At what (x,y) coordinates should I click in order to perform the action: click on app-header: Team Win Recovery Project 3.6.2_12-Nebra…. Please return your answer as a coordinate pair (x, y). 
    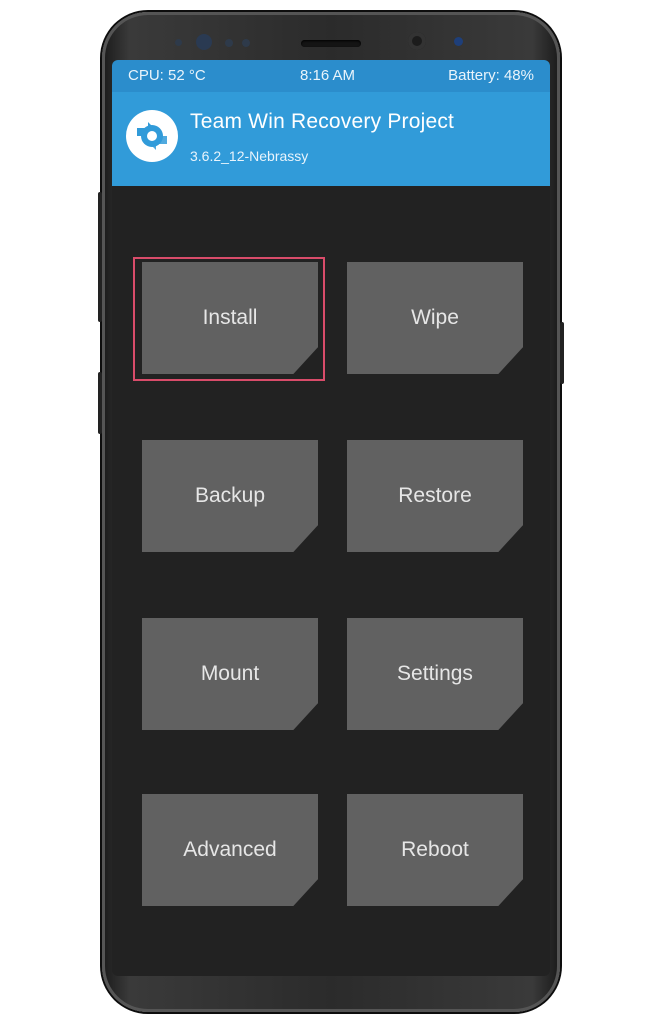
    Looking at the image, I should click on (331, 139).